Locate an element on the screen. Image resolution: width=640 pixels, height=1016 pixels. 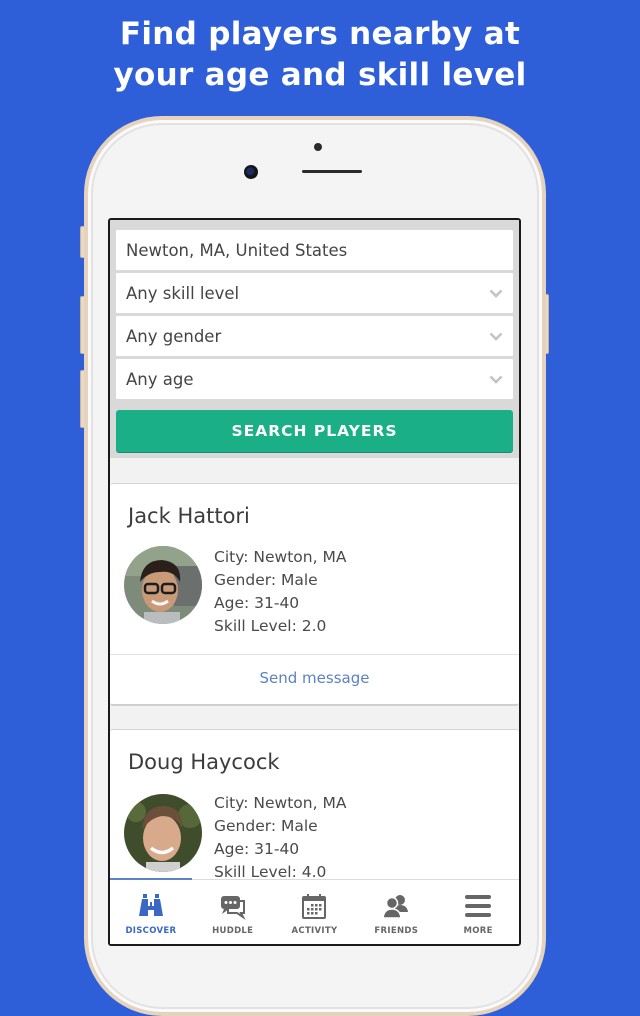
skill-level-value: Any skill level is located at coordinates (183, 293).